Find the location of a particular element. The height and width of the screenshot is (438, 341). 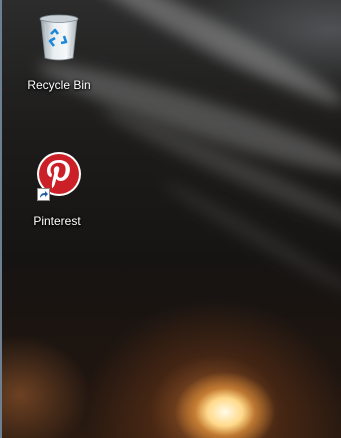

pinterest-icon is located at coordinates (57, 174).